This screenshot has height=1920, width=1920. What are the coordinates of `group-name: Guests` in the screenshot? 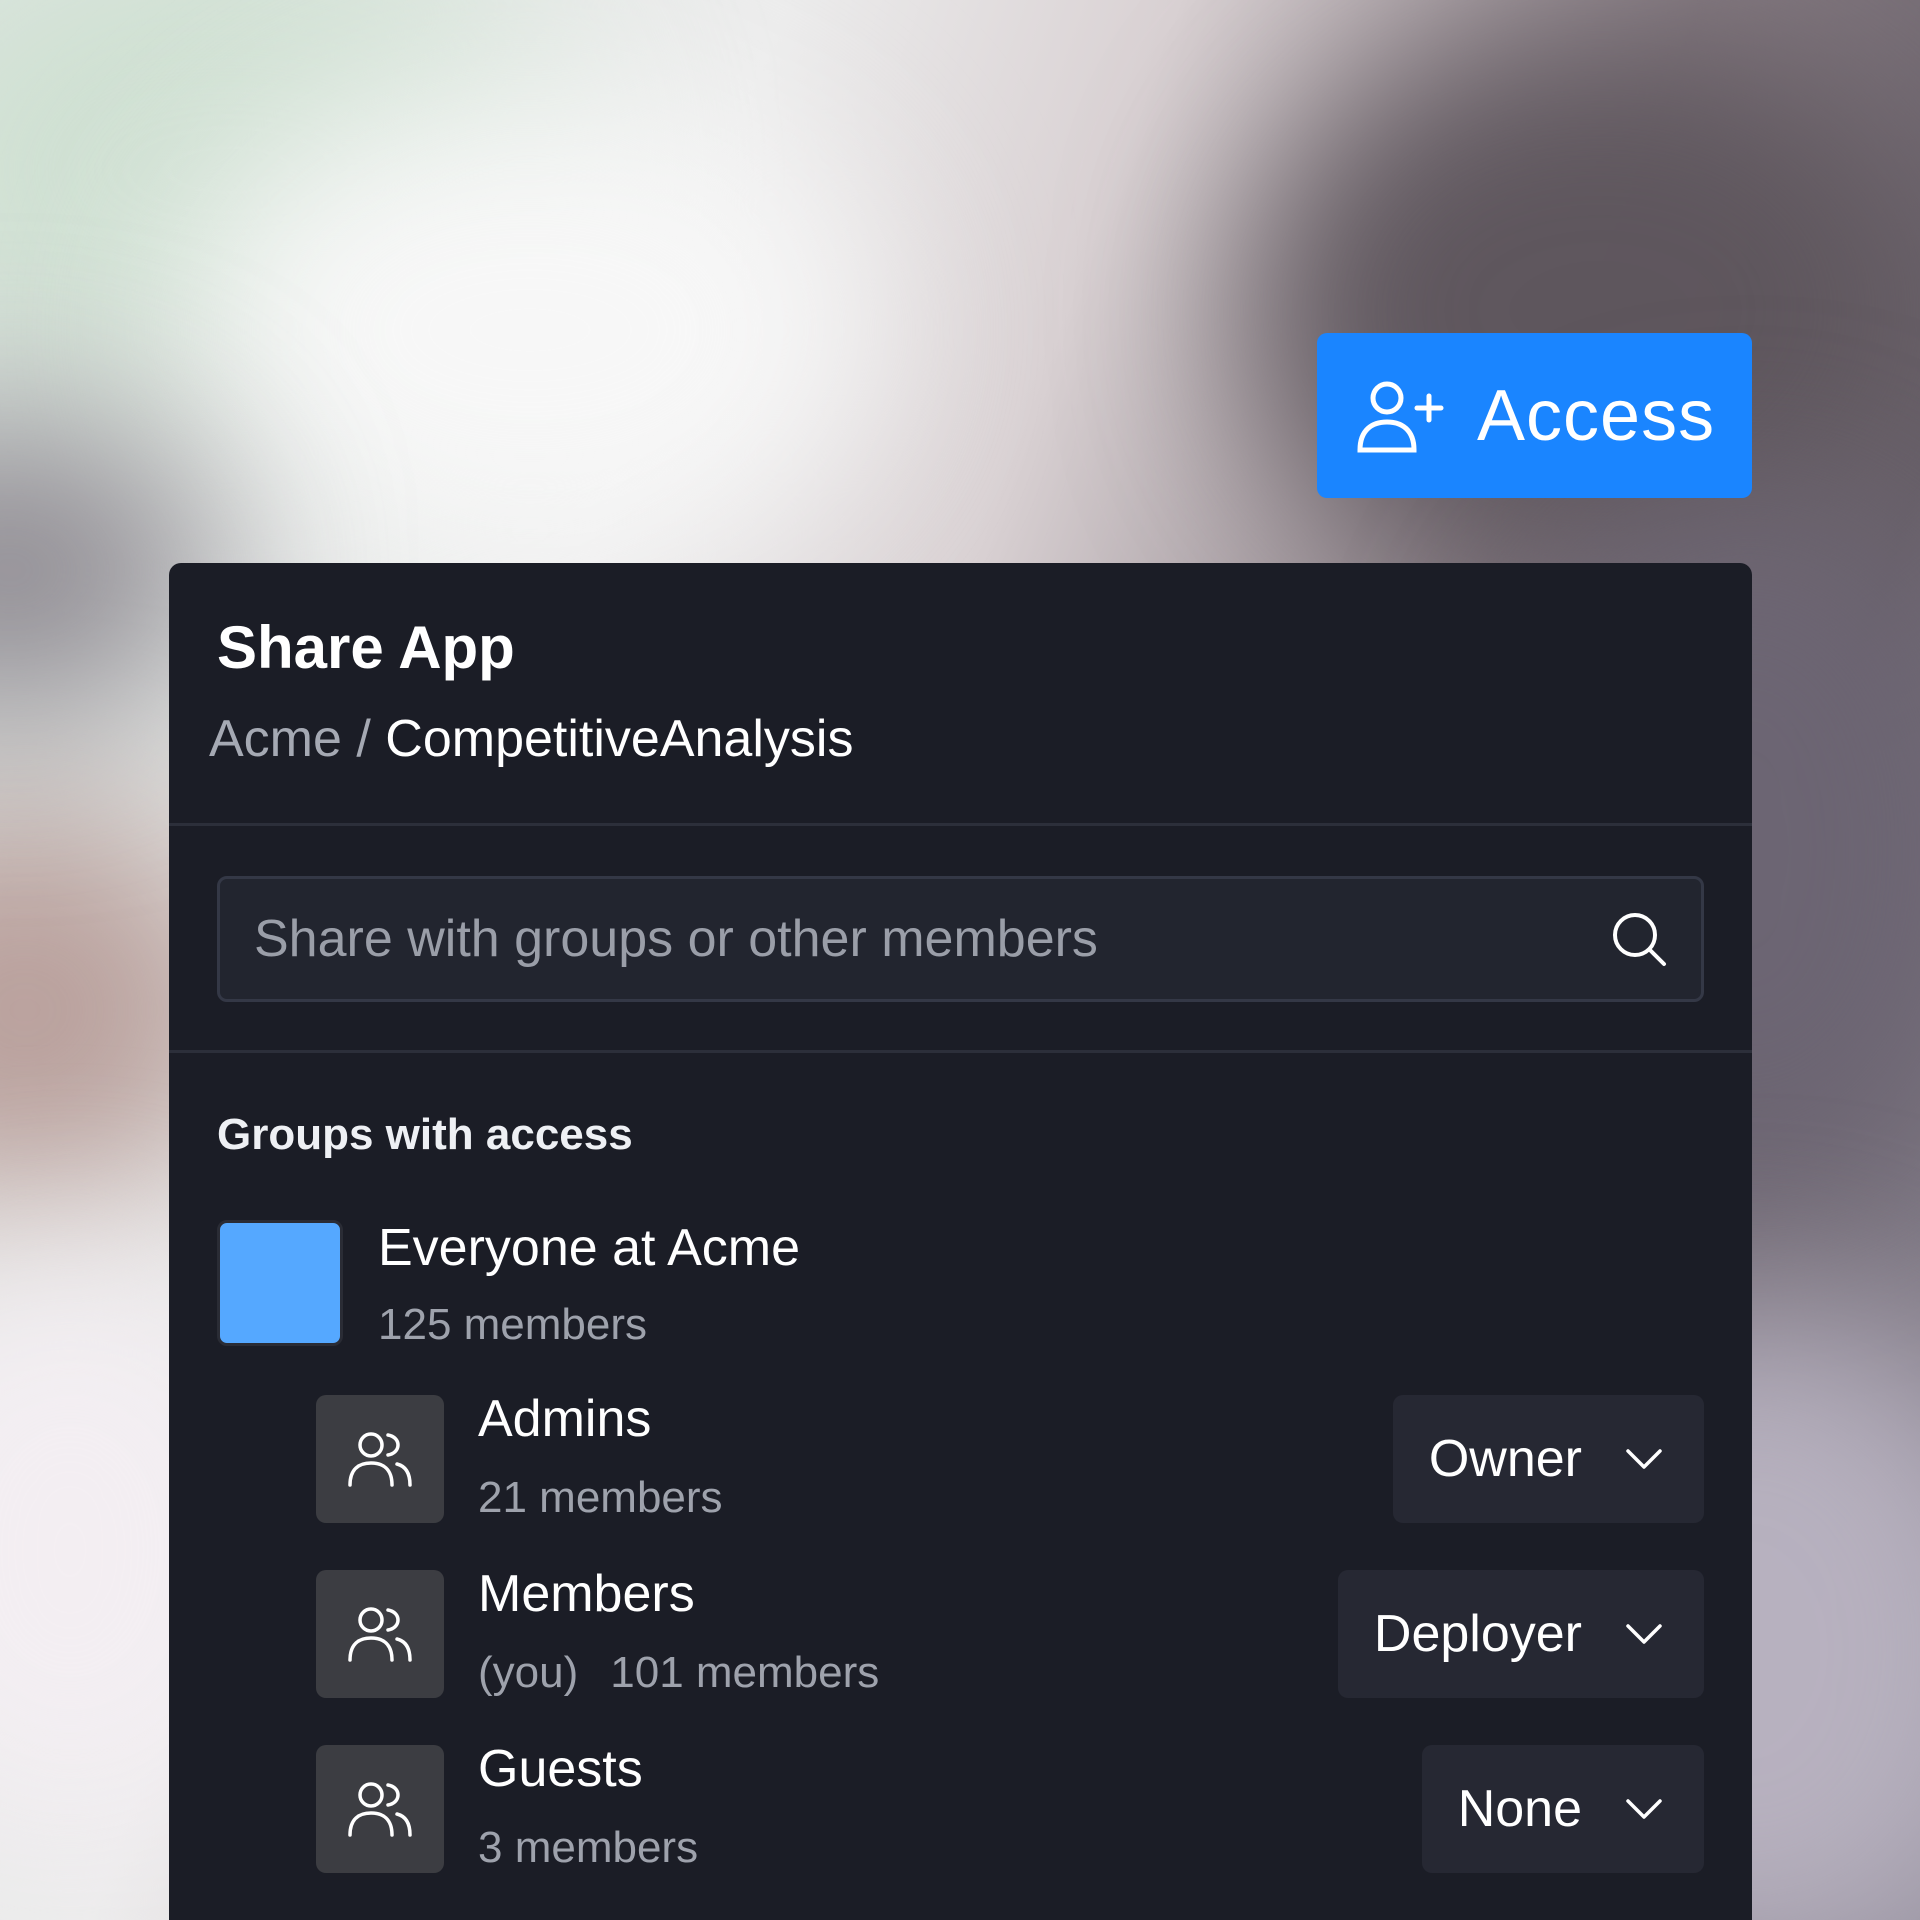 It's located at (560, 1769).